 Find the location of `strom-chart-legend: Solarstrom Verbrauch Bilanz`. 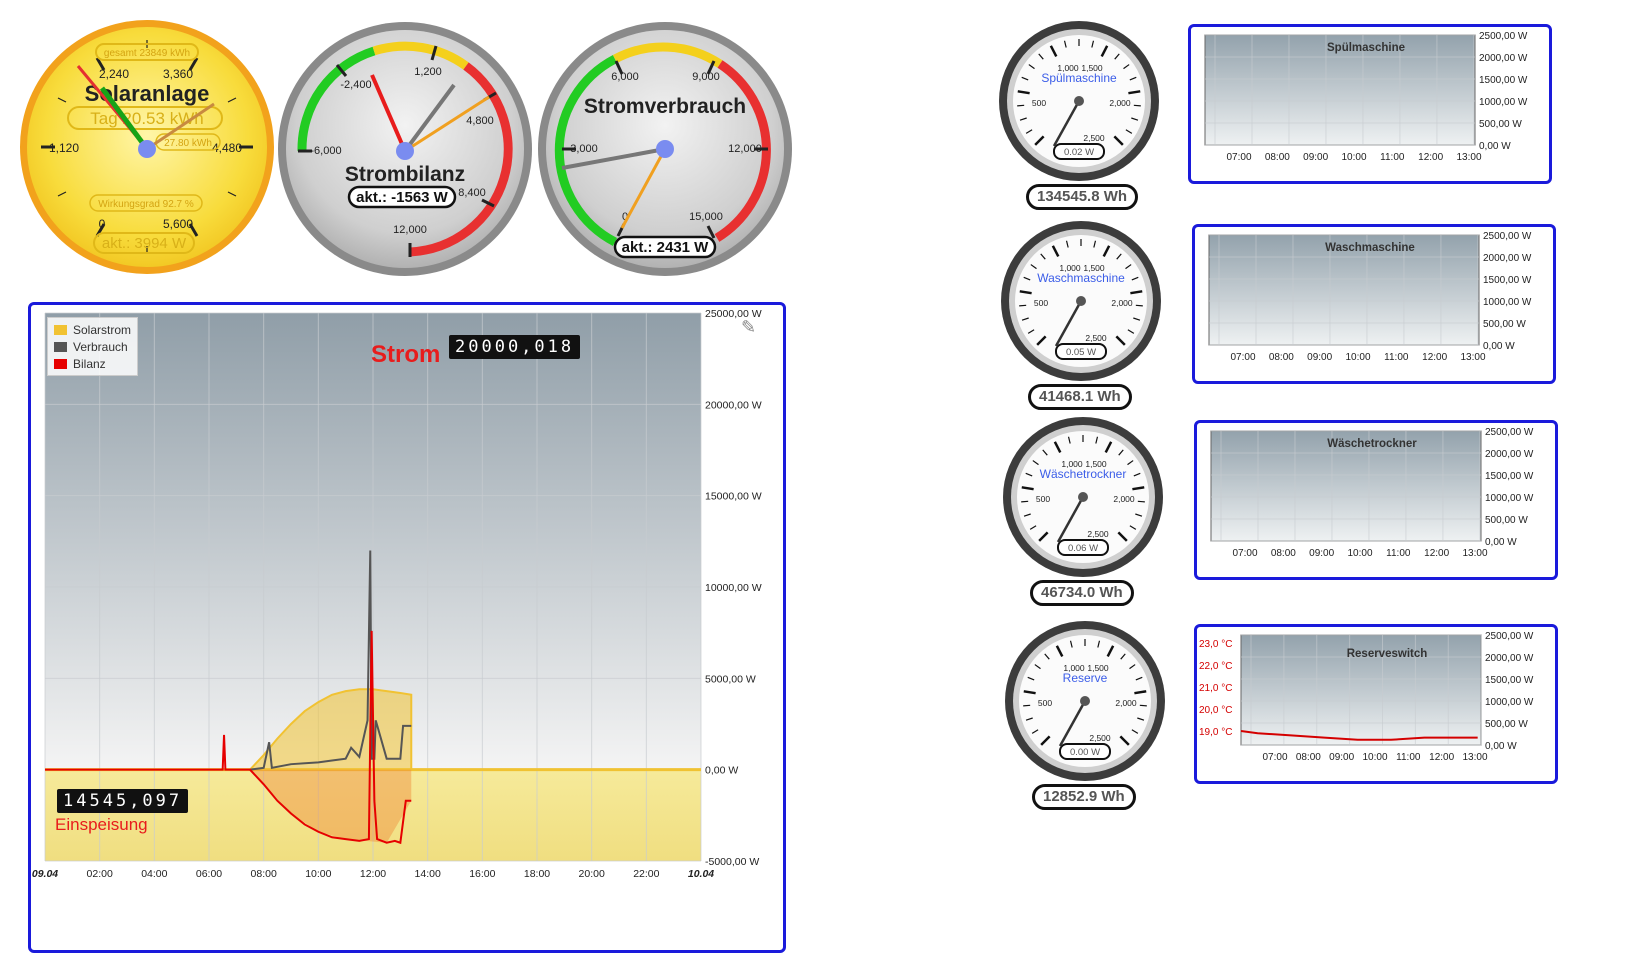

strom-chart-legend: Solarstrom Verbrauch Bilanz is located at coordinates (93, 346).